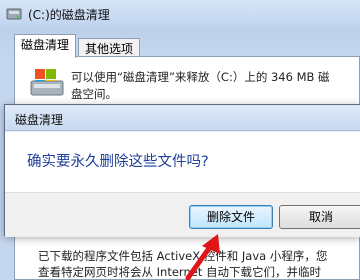 This screenshot has width=360, height=280. I want to click on tab-disk-cleanup: 磁盘清理, so click(45, 46).